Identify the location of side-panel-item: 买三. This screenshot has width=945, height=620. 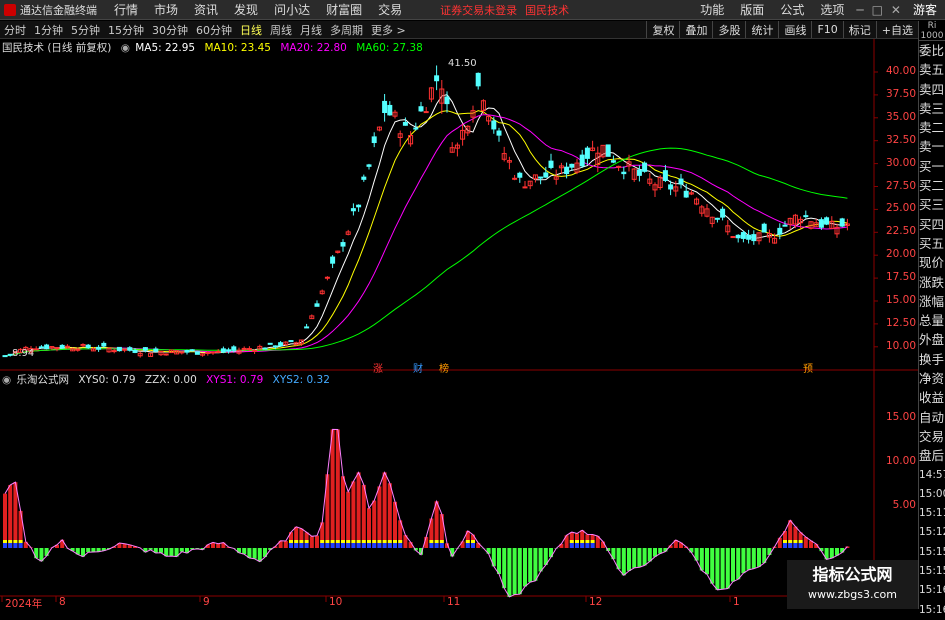
(932, 204).